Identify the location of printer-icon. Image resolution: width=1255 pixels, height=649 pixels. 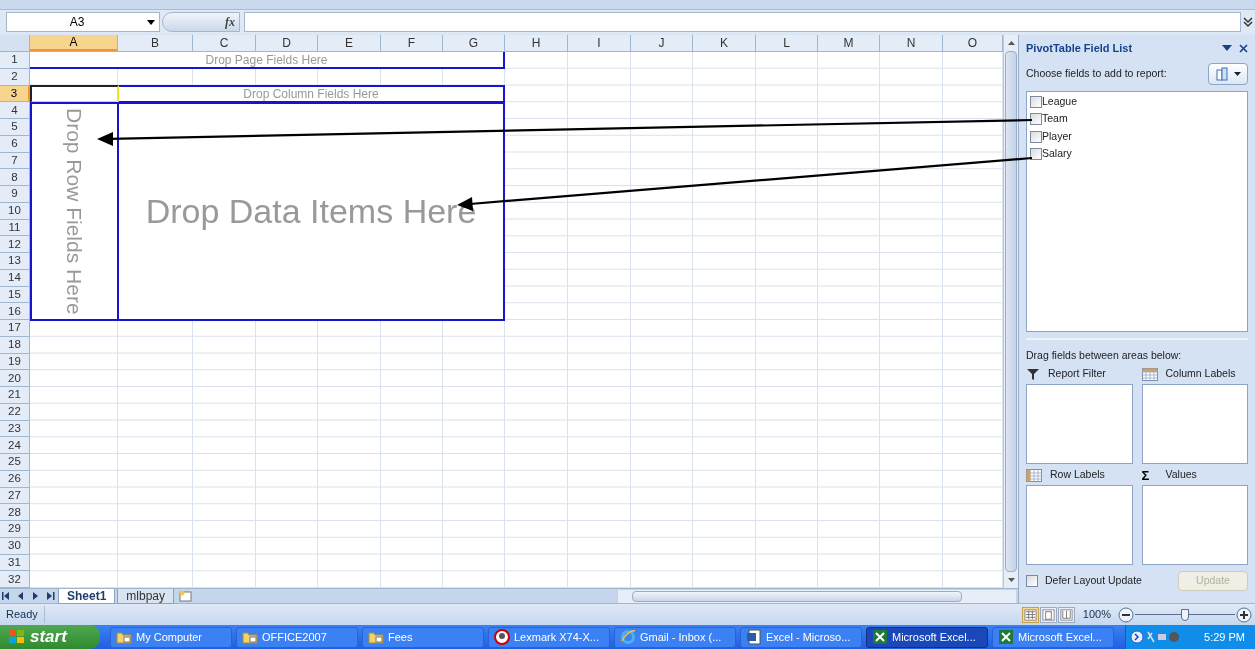
(502, 637).